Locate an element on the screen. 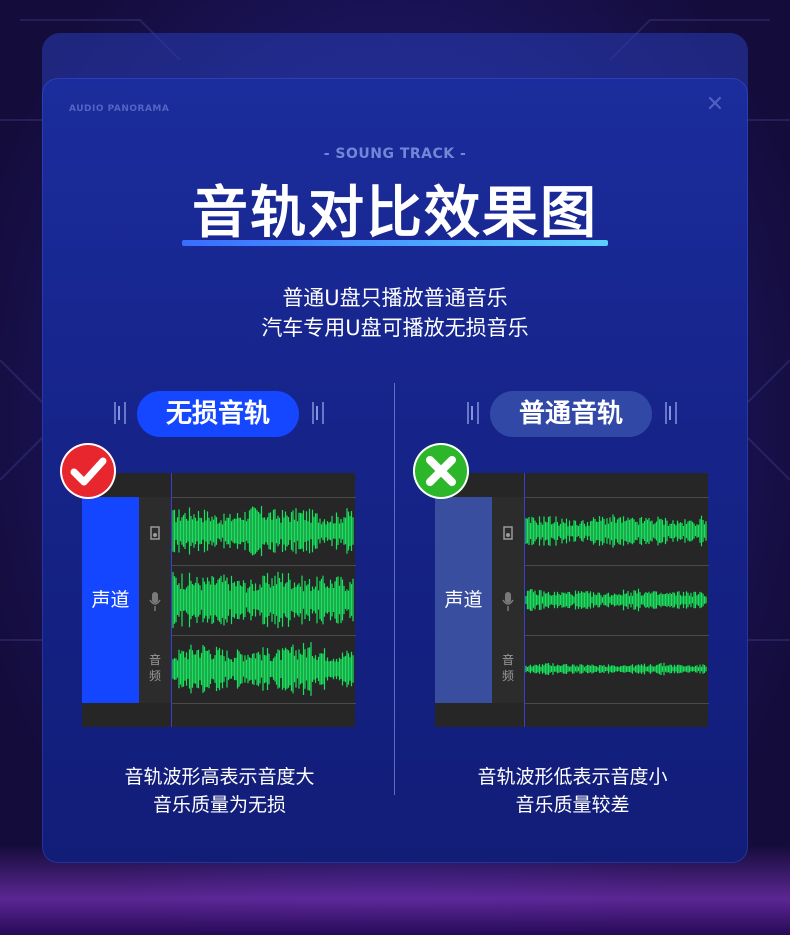 Image resolution: width=790 pixels, height=935 pixels. waveform-editor-normal: 声道 音频 is located at coordinates (572, 600).